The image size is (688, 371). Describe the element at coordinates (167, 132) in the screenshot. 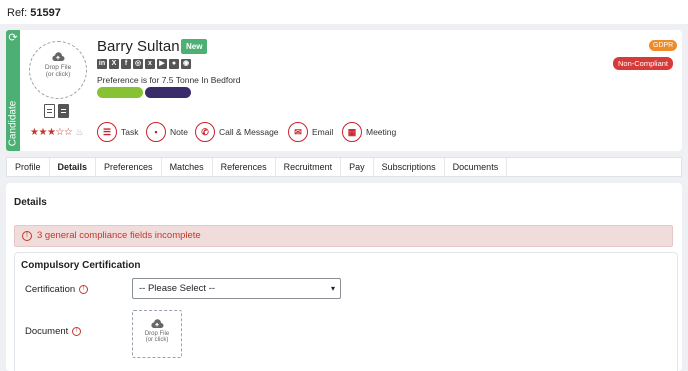

I see `note-action: ▪ Note` at that location.